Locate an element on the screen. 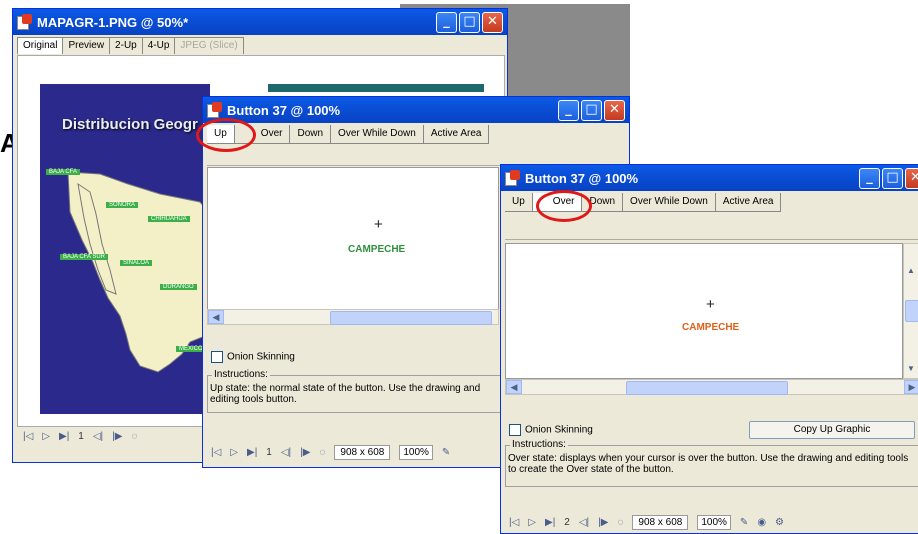 The width and height of the screenshot is (918, 534). preview-tabs: Original Preview 2-Up 4-Up JPEG (Slice) is located at coordinates (130, 45).